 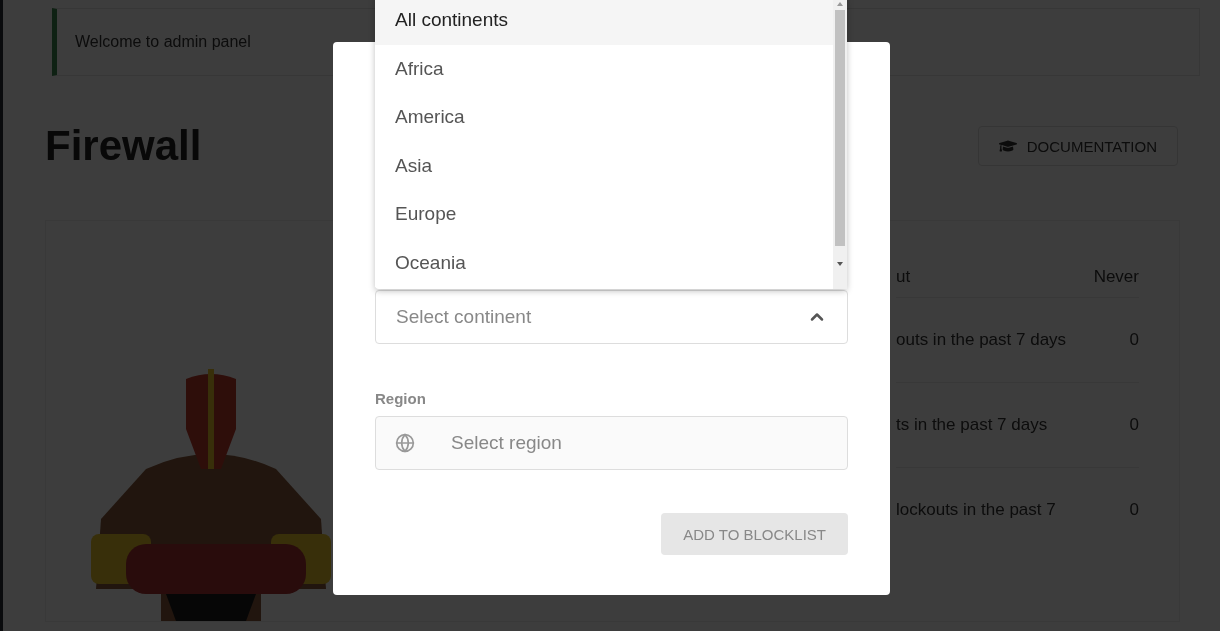 What do you see at coordinates (401, 398) in the screenshot?
I see `region-label: Region` at bounding box center [401, 398].